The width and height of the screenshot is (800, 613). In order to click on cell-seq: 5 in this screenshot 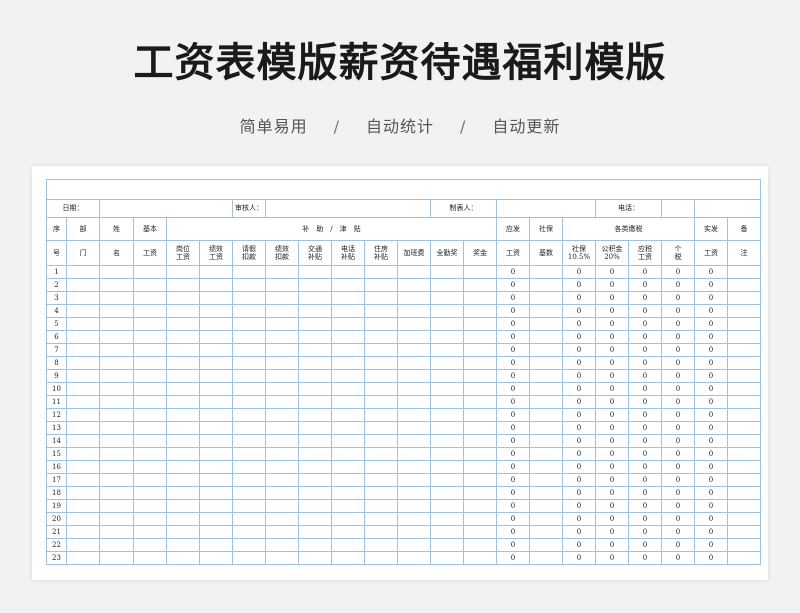, I will do `click(56, 324)`.